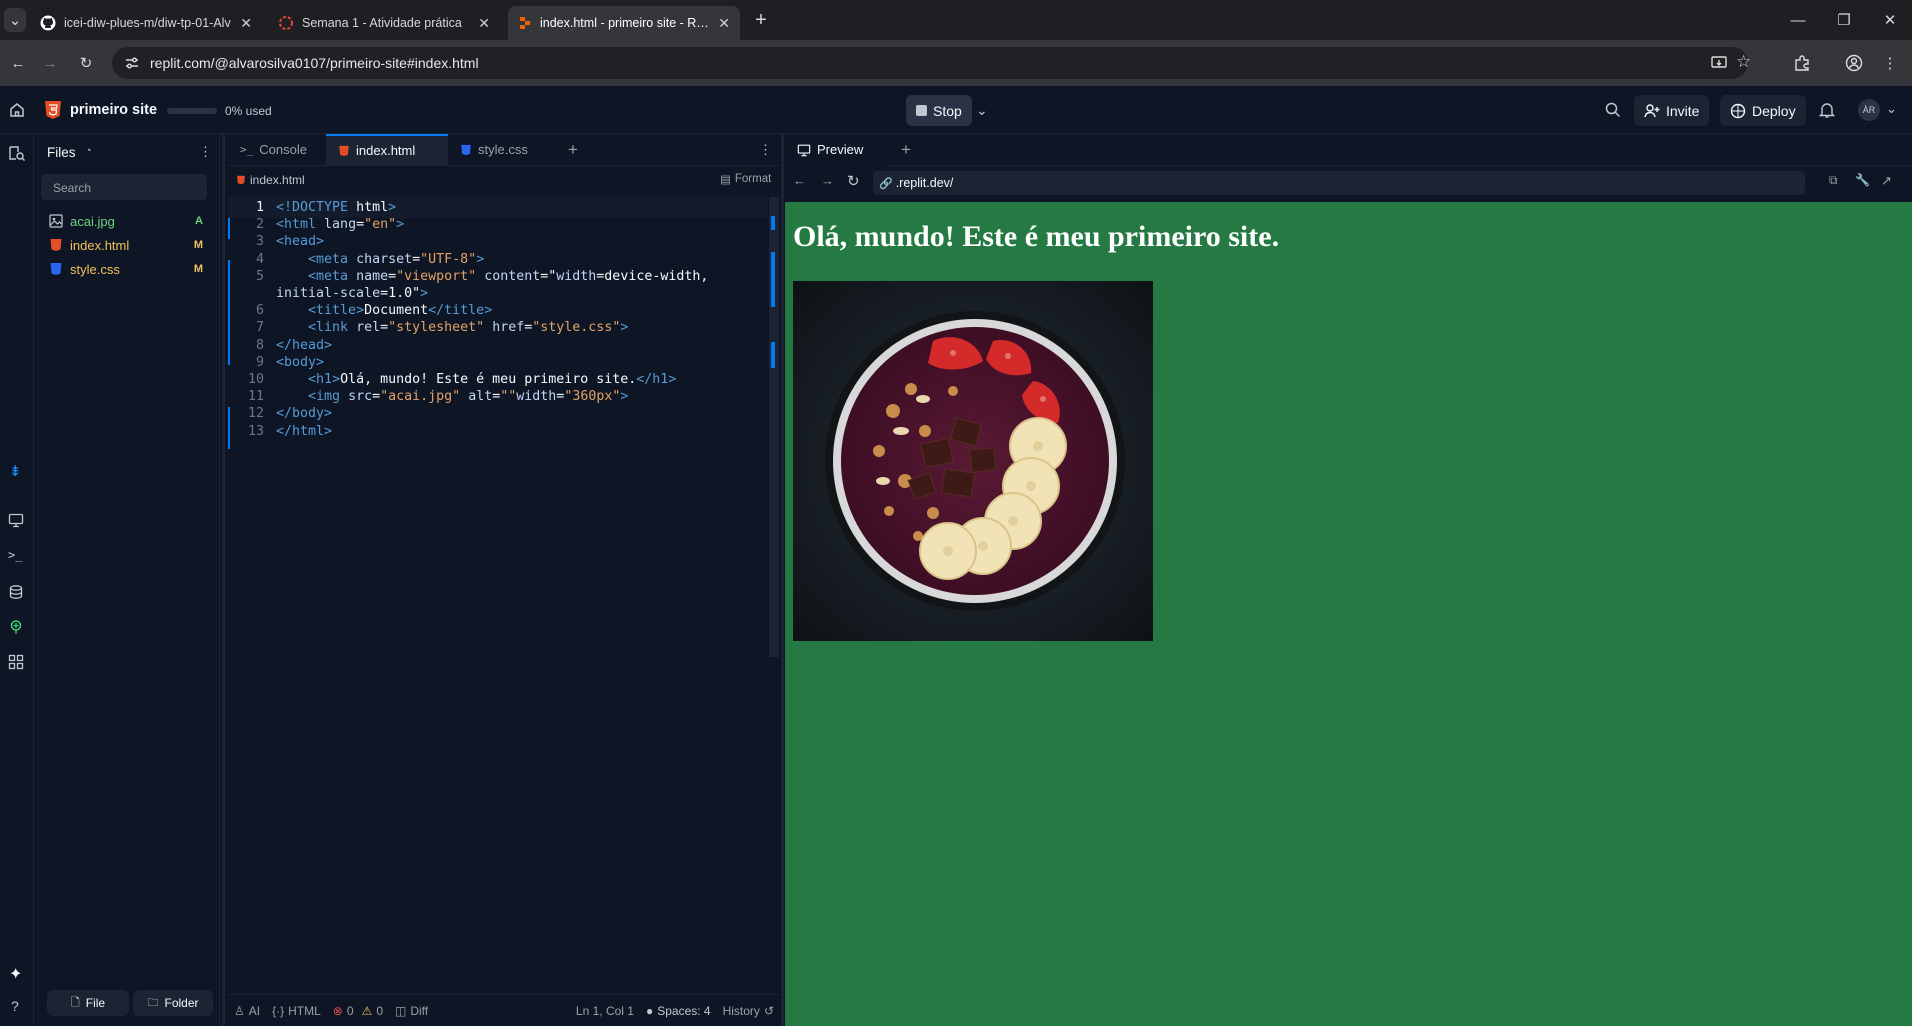 This screenshot has width=1912, height=1026. What do you see at coordinates (15, 555) in the screenshot?
I see `shell-icon: >_` at bounding box center [15, 555].